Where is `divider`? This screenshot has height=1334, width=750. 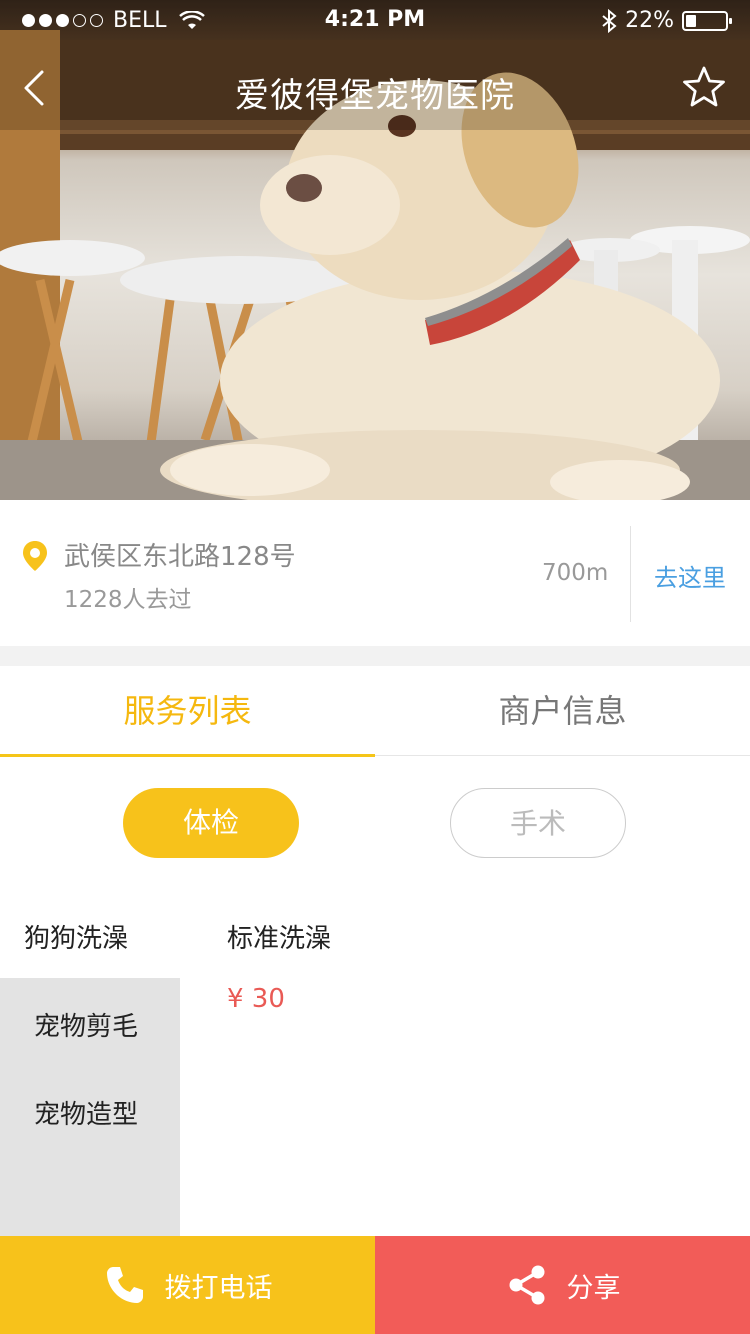
divider is located at coordinates (630, 574).